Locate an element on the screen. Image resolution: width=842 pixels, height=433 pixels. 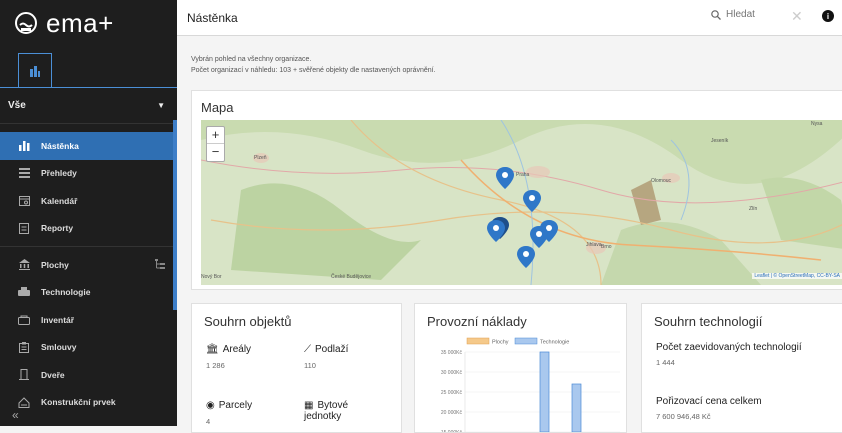
building-icon: 🏛 is located at coordinates (212, 349).